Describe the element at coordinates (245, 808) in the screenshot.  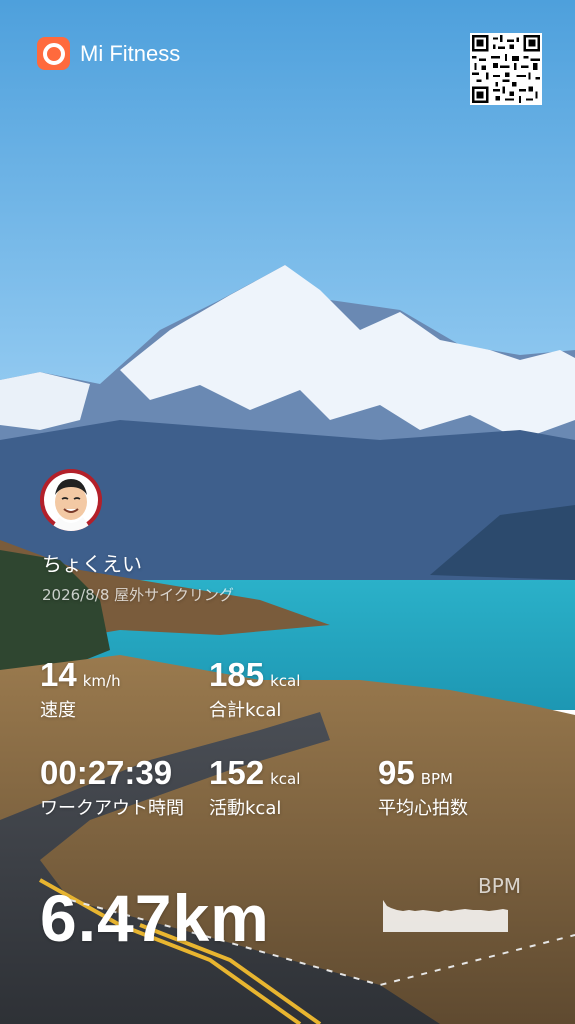
I see `active-kcal-label: 活動kcal` at that location.